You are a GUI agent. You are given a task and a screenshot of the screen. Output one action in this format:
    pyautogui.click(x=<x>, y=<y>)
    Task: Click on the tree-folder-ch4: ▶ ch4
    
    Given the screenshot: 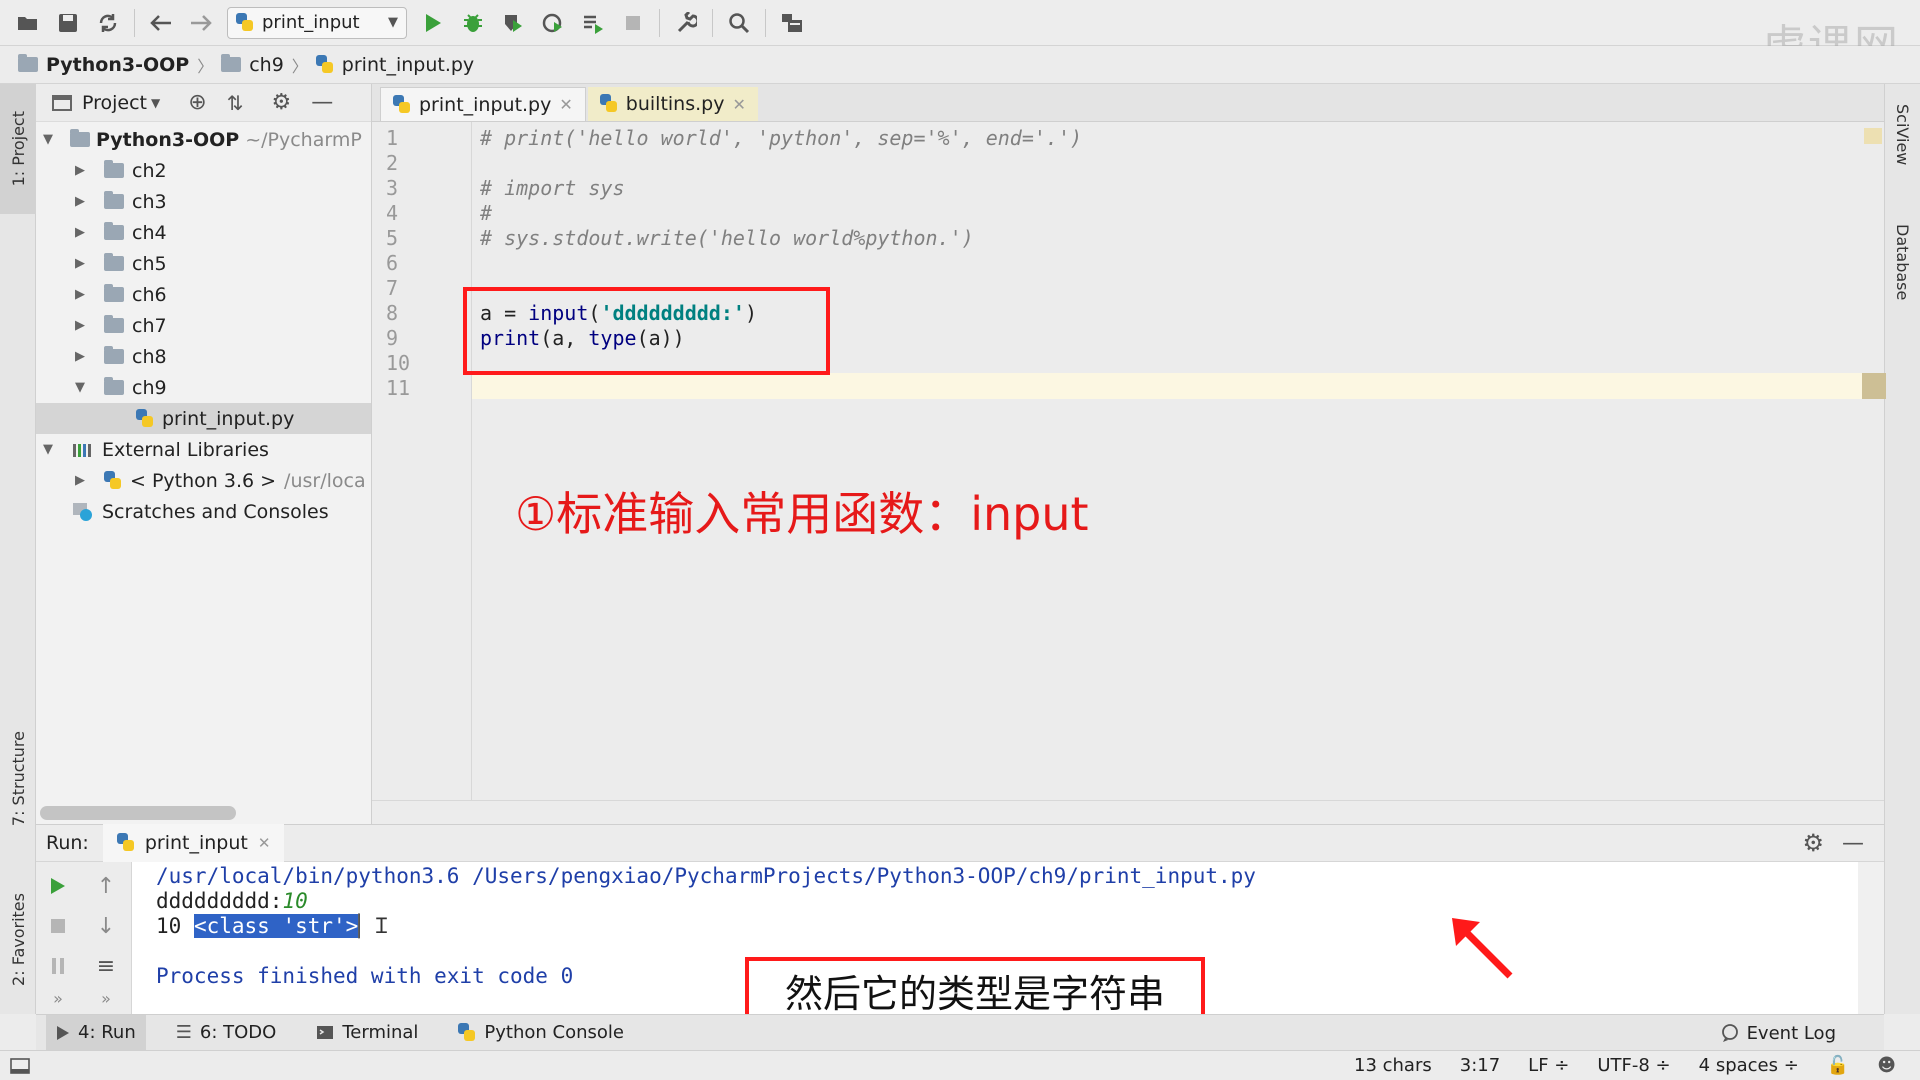 What is the action you would take?
    pyautogui.click(x=203, y=232)
    